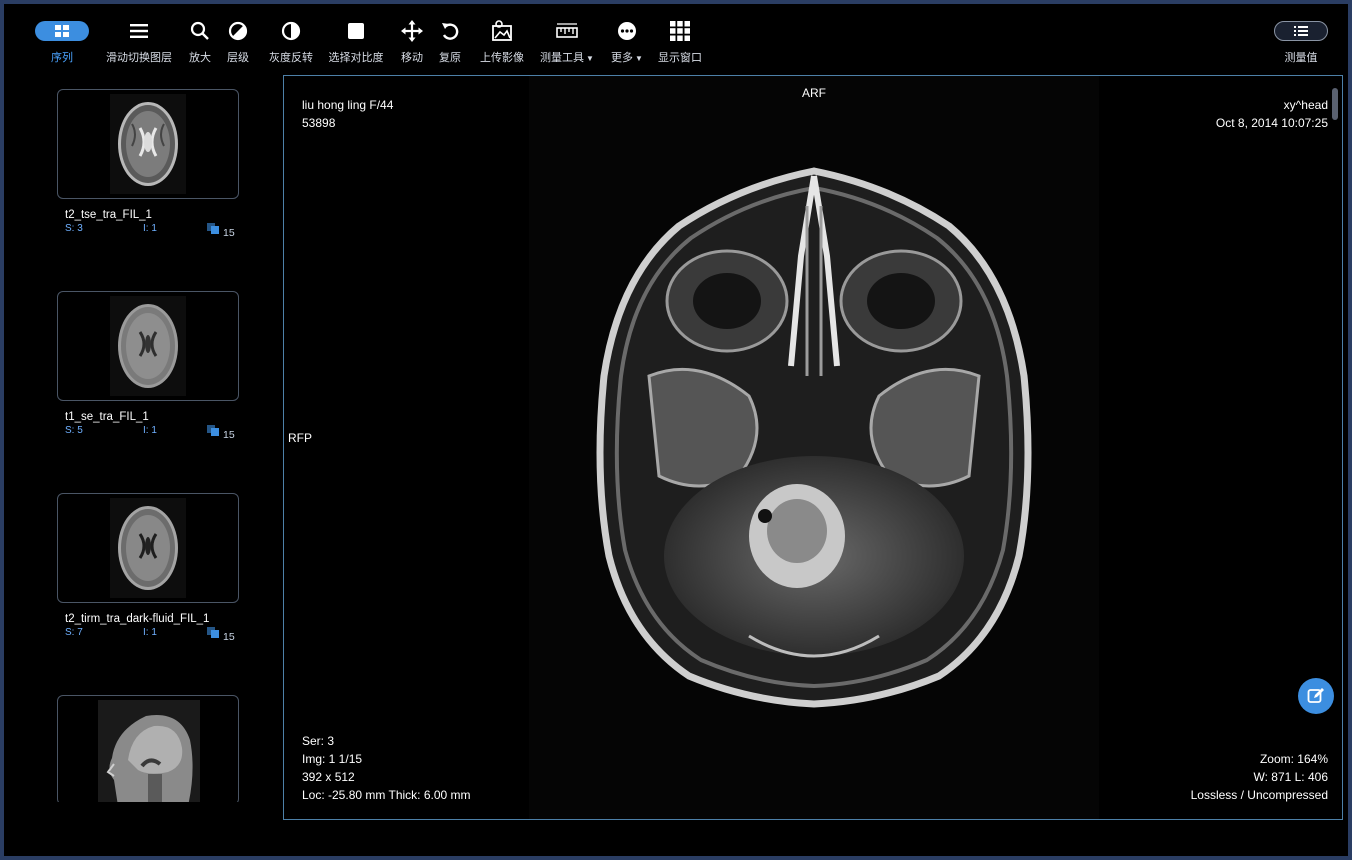  What do you see at coordinates (680, 31) in the screenshot?
I see `layout-icon` at bounding box center [680, 31].